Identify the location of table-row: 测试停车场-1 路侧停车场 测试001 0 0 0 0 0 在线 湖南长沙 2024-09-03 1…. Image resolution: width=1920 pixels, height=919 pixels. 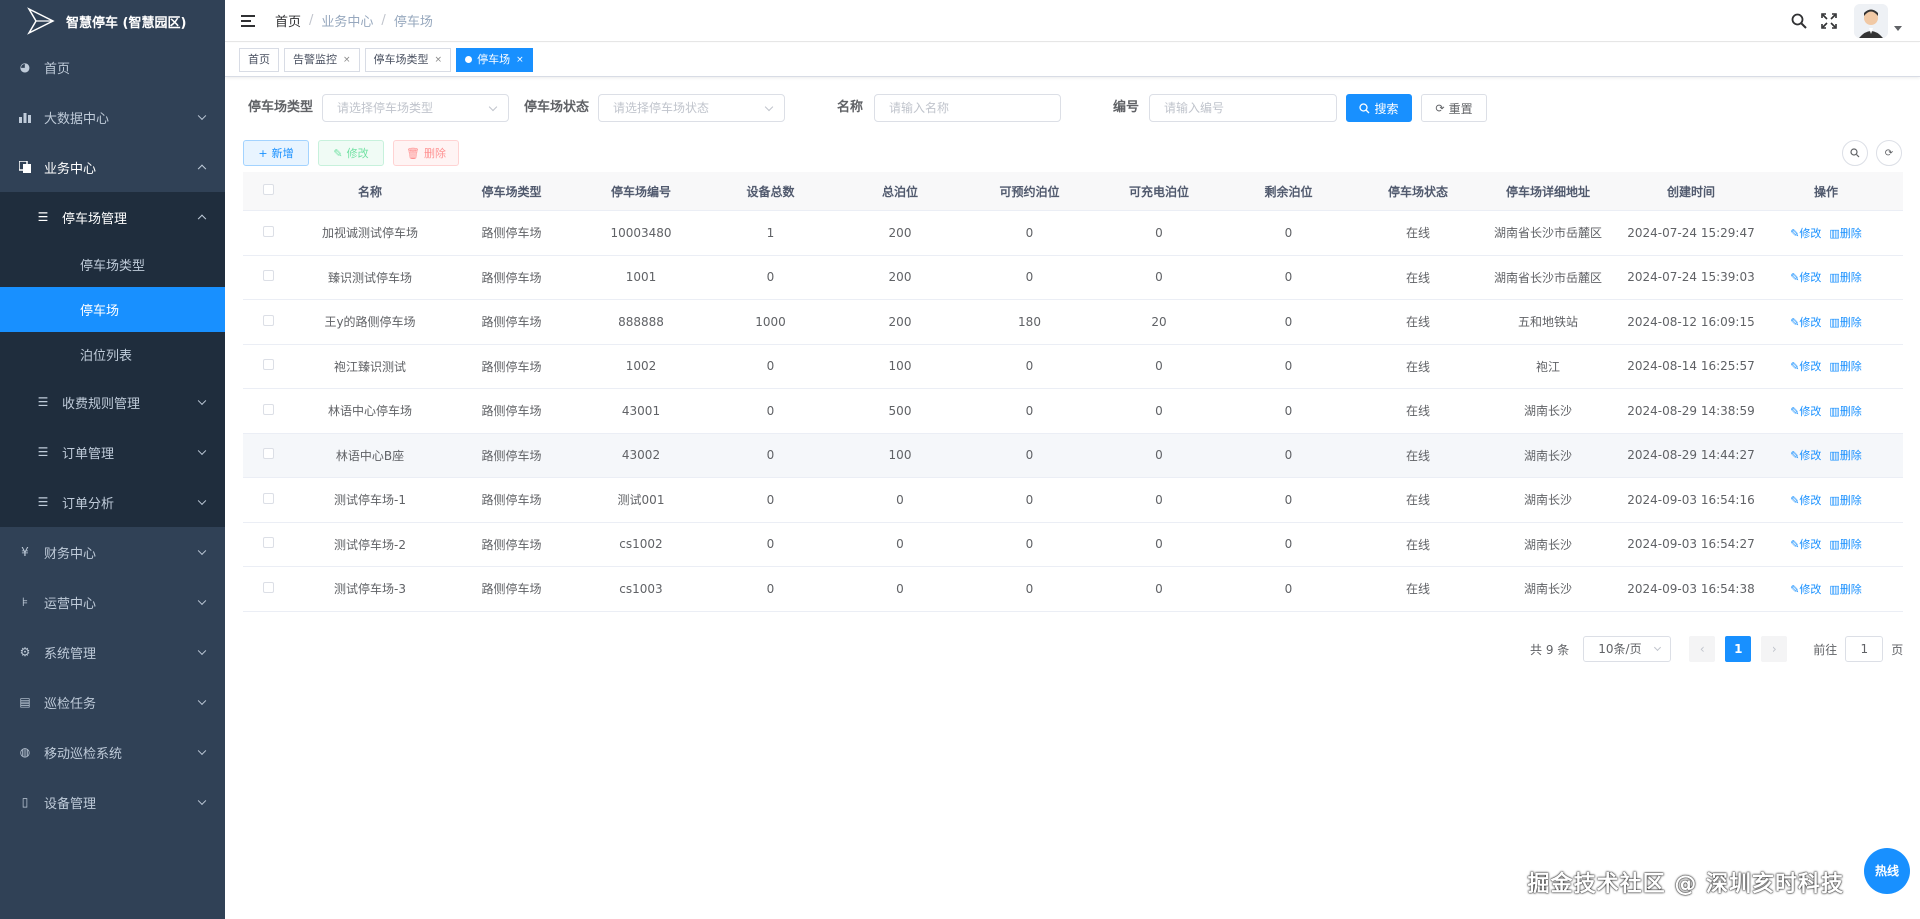
(1073, 500).